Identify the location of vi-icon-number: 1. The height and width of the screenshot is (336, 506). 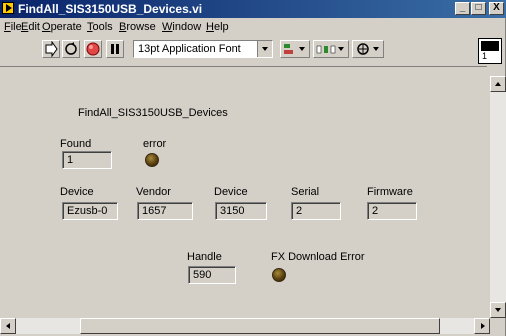
(485, 56).